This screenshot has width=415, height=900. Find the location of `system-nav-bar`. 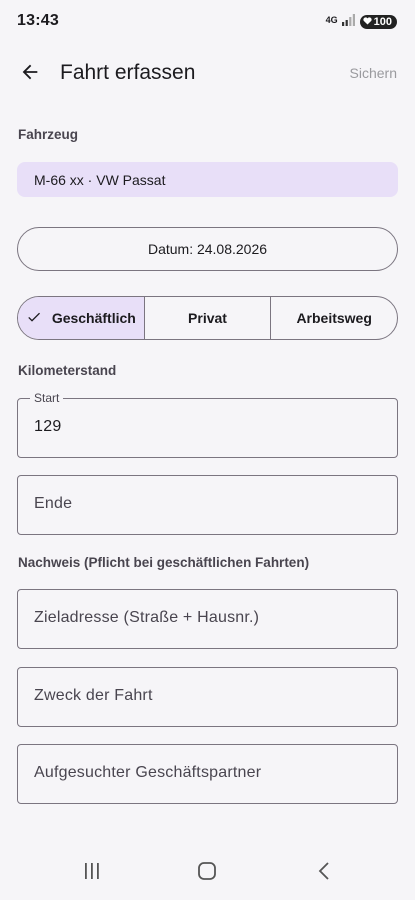

system-nav-bar is located at coordinates (207, 874).